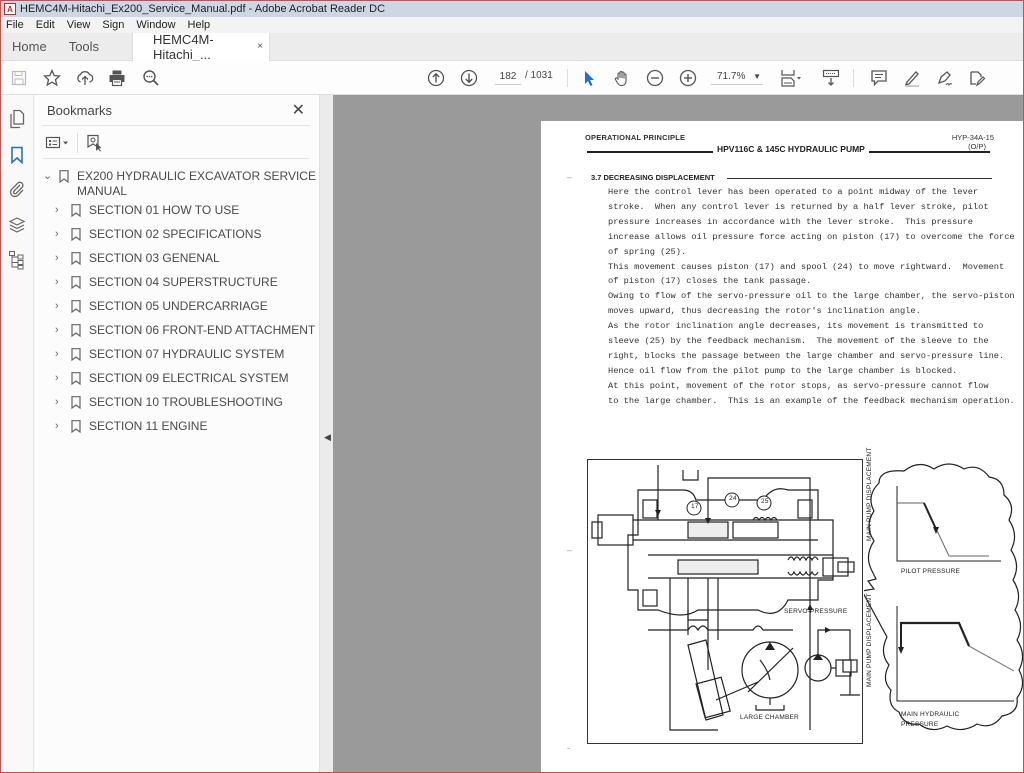  What do you see at coordinates (869, 640) in the screenshot?
I see `bottom-graph-ylabel: MAIN PUMP DISPLACEMENT` at bounding box center [869, 640].